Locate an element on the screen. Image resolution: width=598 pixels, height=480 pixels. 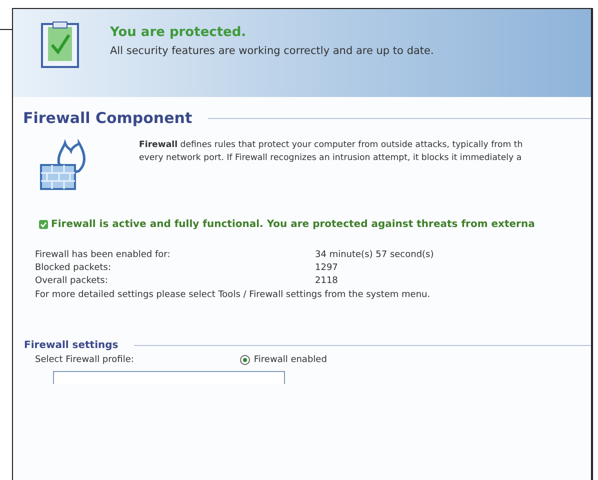
stat-label: Firewall has been enabled for: is located at coordinates (103, 255).